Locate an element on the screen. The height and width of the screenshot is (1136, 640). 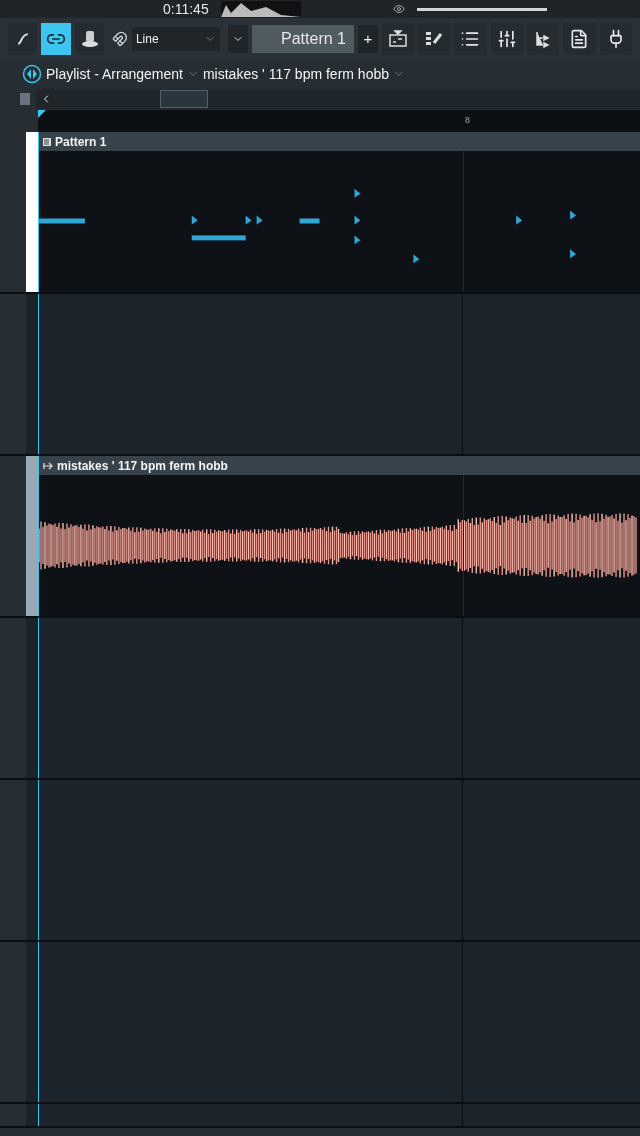
scroll-left-button is located at coordinates (46, 99).